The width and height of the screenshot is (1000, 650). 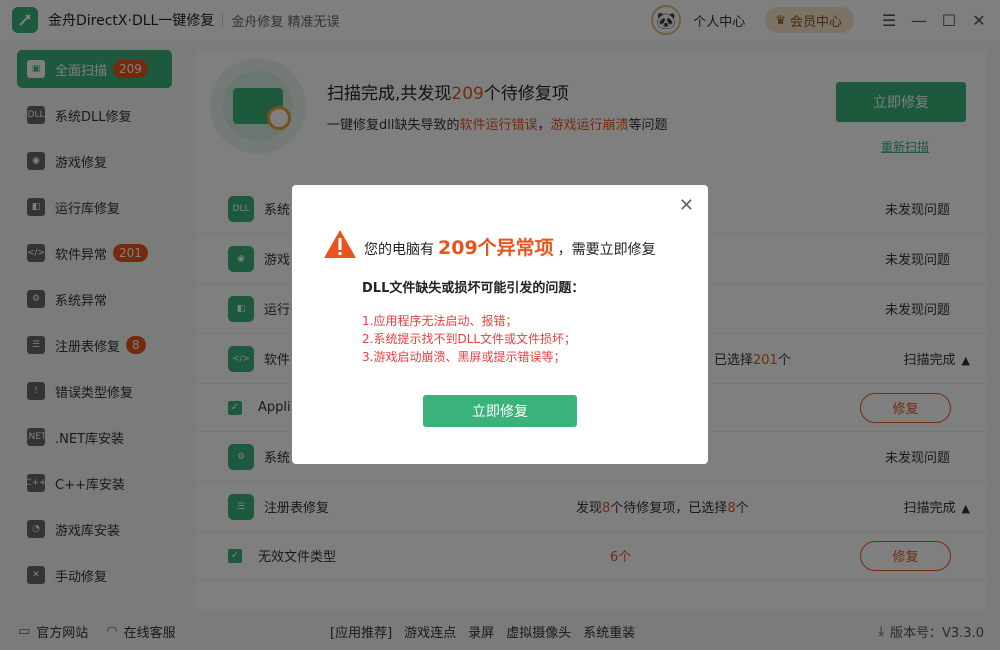 What do you see at coordinates (469, 339) in the screenshot?
I see `issue-line-2: 2.系统提示找不到DLL文件或文件损坏；` at bounding box center [469, 339].